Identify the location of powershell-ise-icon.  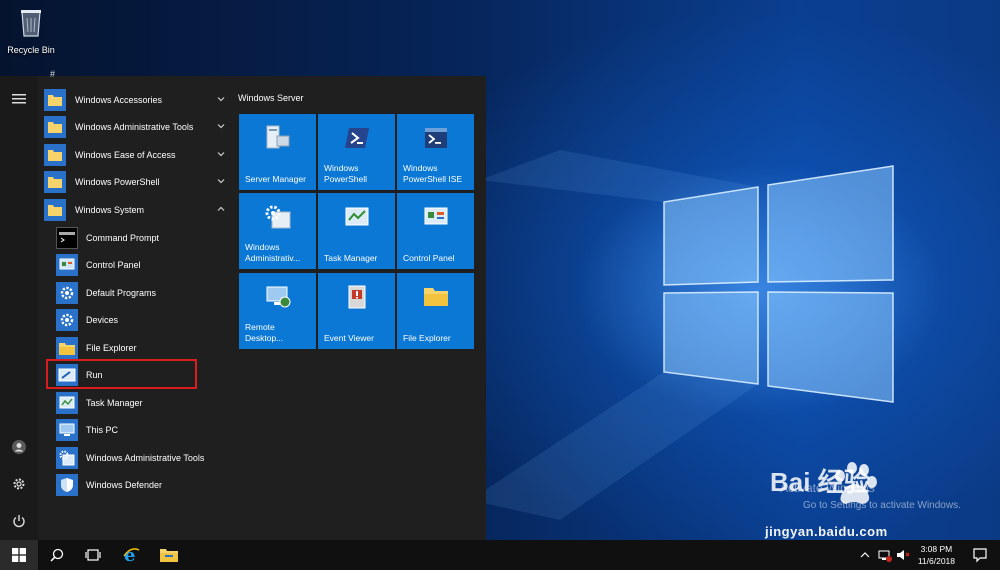
(435, 138).